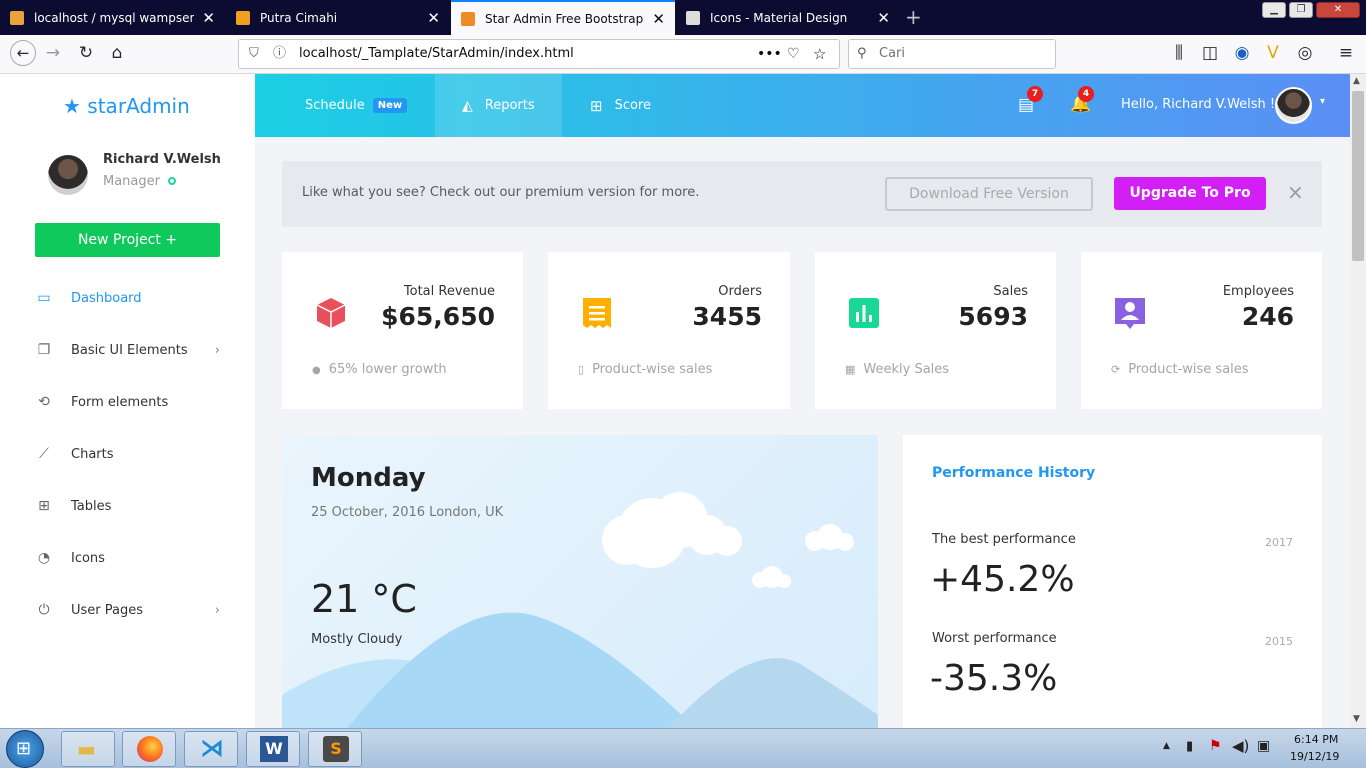 This screenshot has height=768, width=1366. Describe the element at coordinates (1263, 746) in the screenshot. I see `display-icon: ▣` at that location.